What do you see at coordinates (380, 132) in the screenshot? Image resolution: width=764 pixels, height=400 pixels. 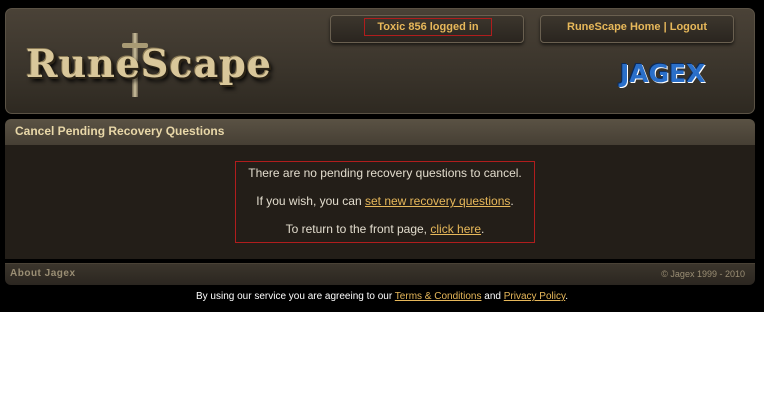 I see `page-title-bar: Cancel Pending Recovery Questions` at bounding box center [380, 132].